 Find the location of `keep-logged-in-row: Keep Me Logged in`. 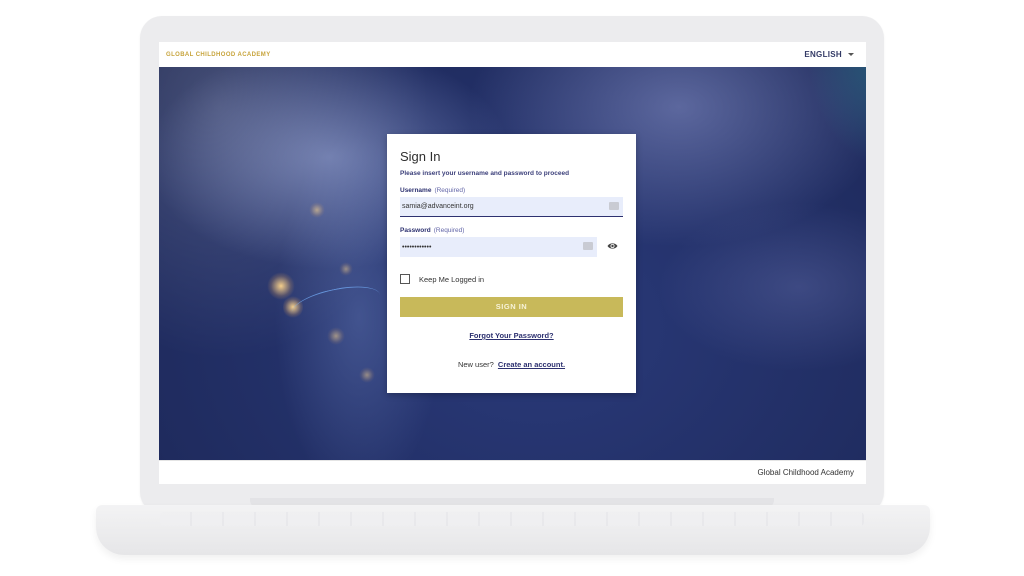

keep-logged-in-row: Keep Me Logged in is located at coordinates (511, 279).